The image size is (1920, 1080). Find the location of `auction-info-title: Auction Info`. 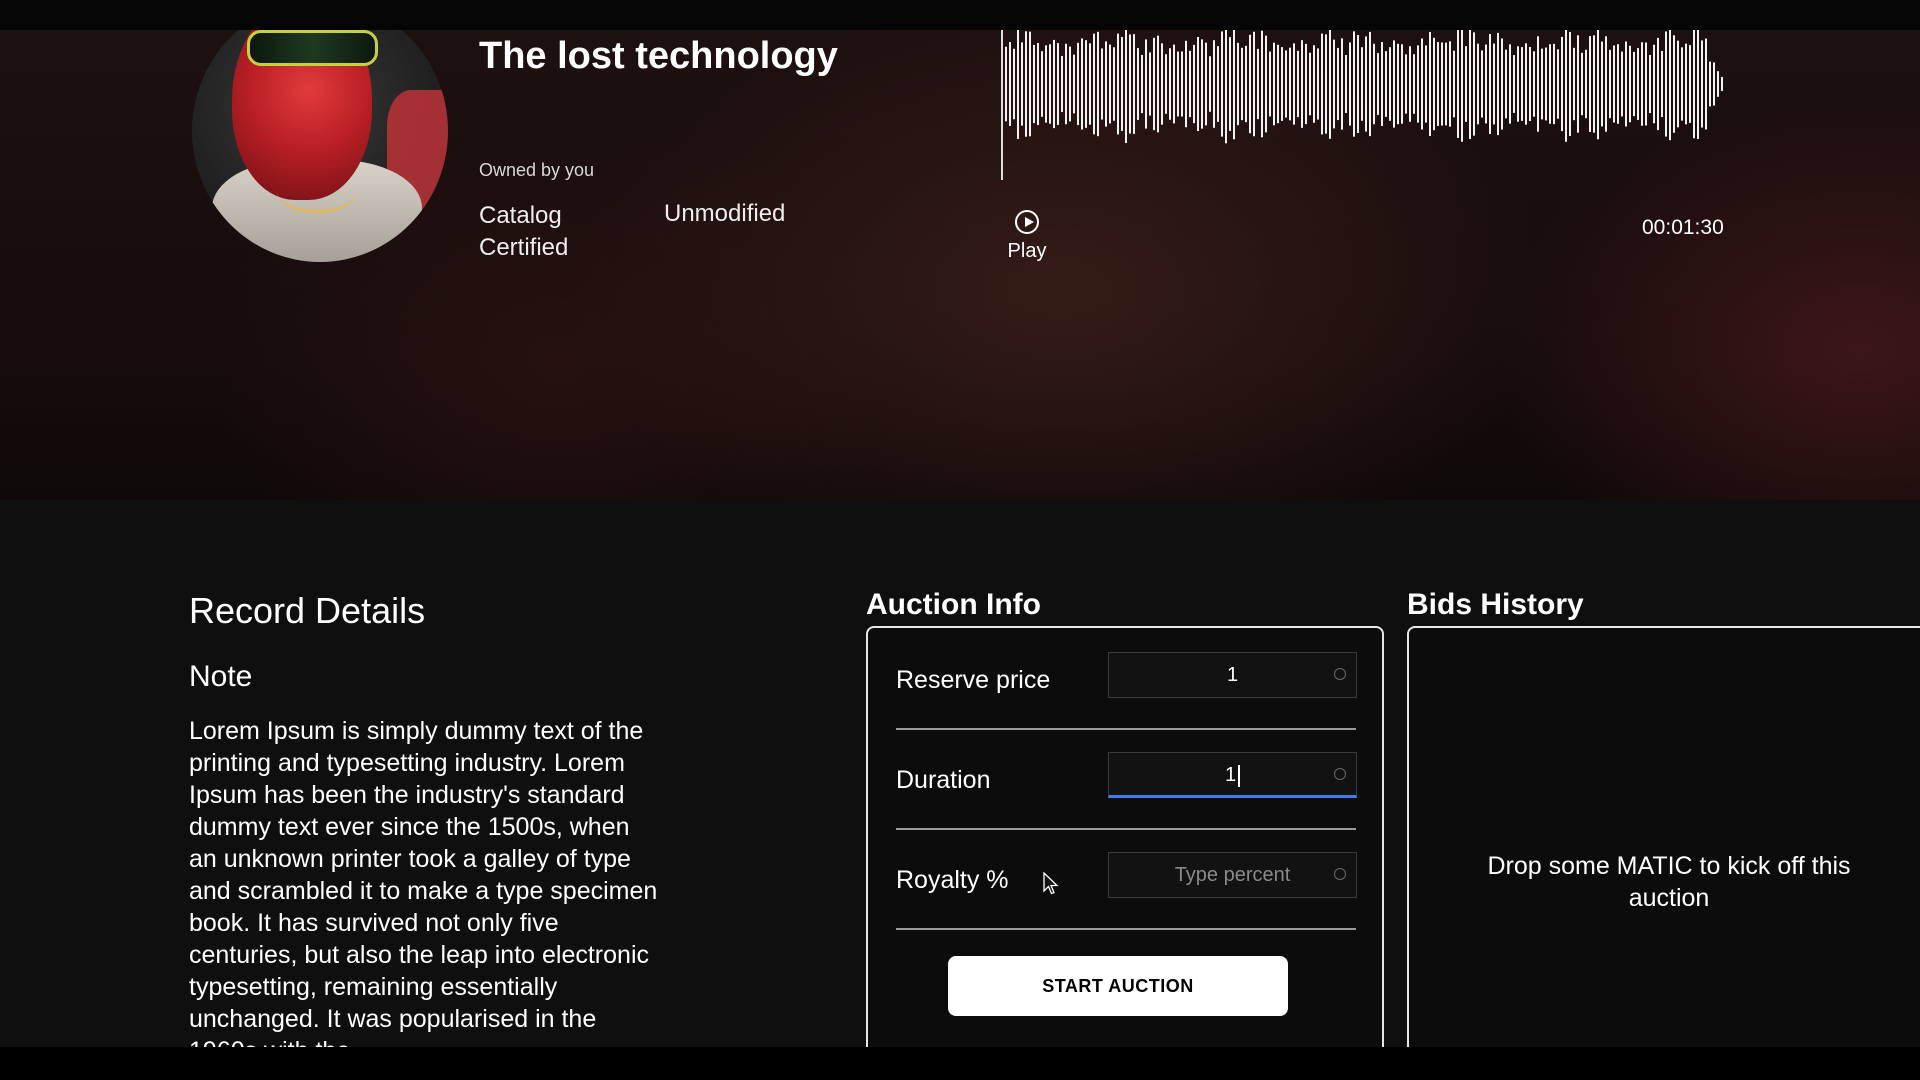

auction-info-title: Auction Info is located at coordinates (953, 604).